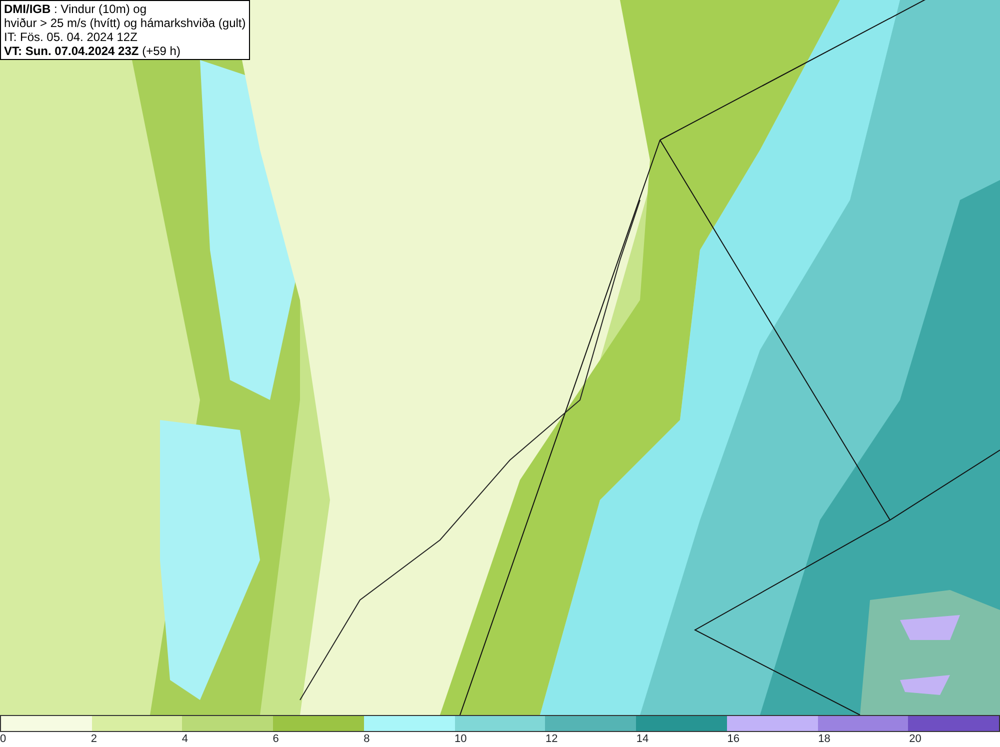  What do you see at coordinates (76, 9) in the screenshot?
I see `title-line: DMI/IGB : Vindur (10m) og` at bounding box center [76, 9].